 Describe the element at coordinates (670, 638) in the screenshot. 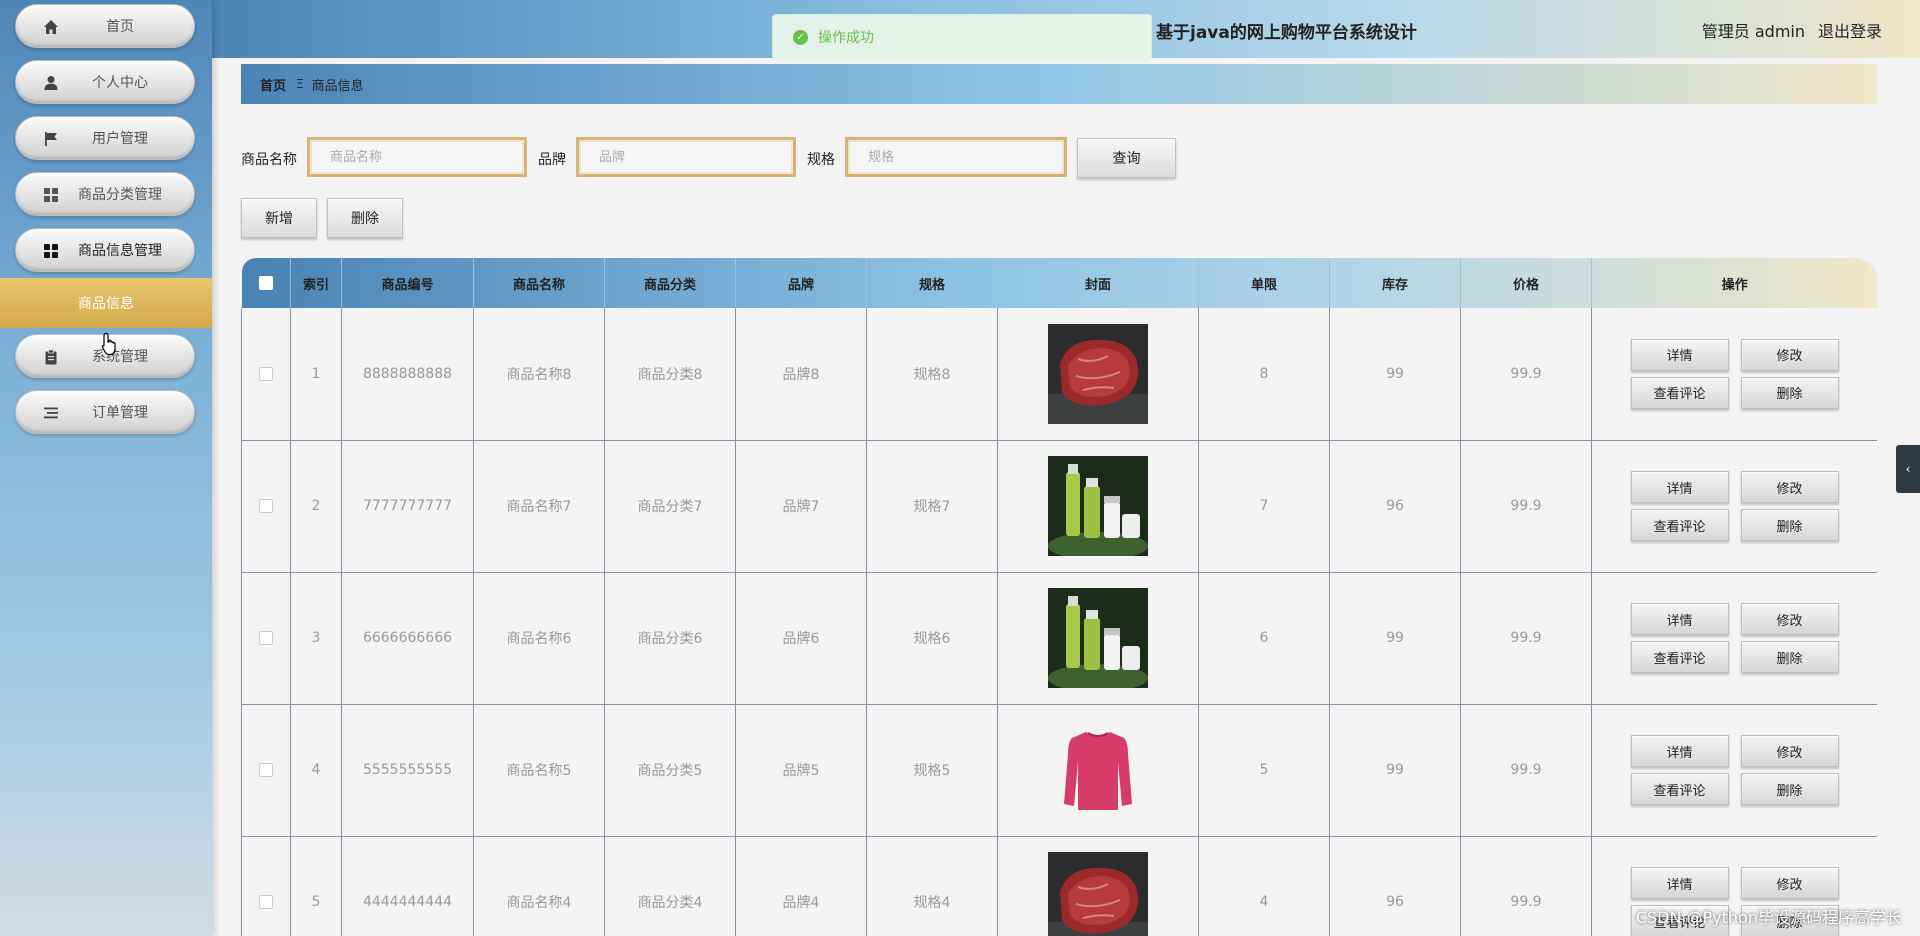

I see `cell-category: 商品分类6` at that location.